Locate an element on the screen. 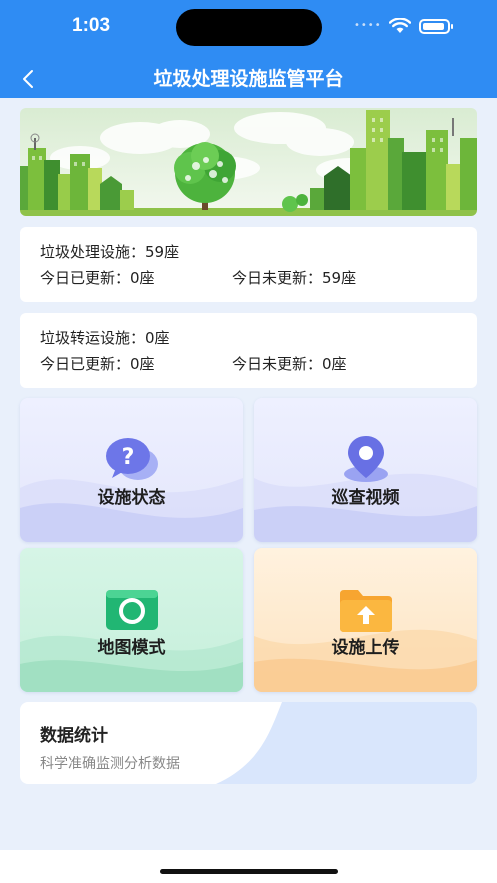 The width and height of the screenshot is (497, 883). patrol-video-label: 巡查视频 is located at coordinates (365, 498).